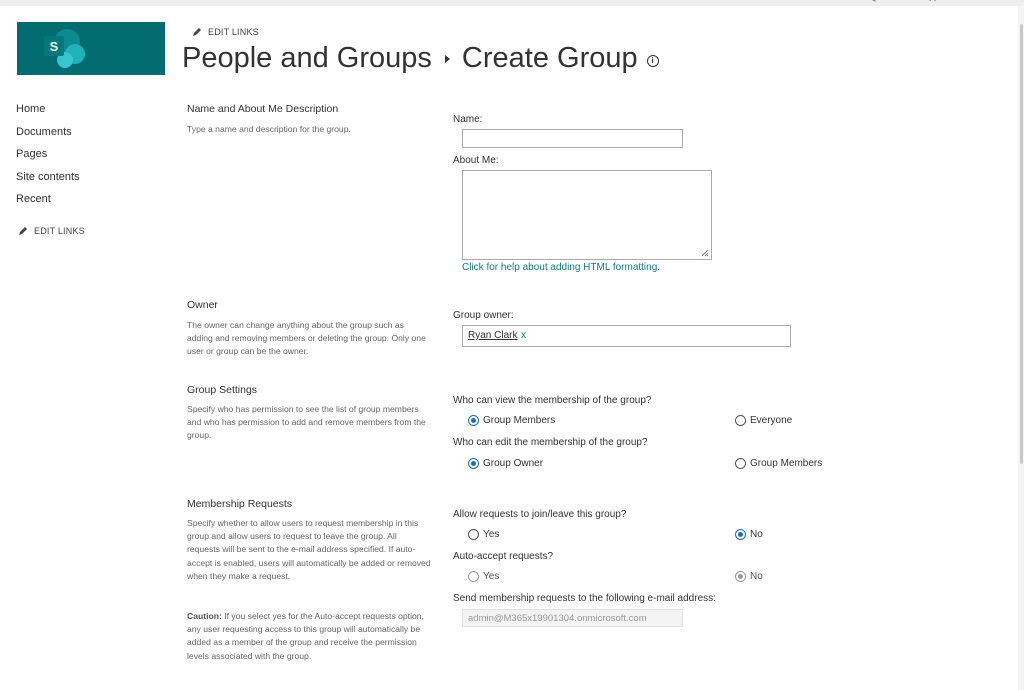 This screenshot has width=1024, height=690. Describe the element at coordinates (48, 202) in the screenshot. I see `nav-item-recent: Recent` at that location.